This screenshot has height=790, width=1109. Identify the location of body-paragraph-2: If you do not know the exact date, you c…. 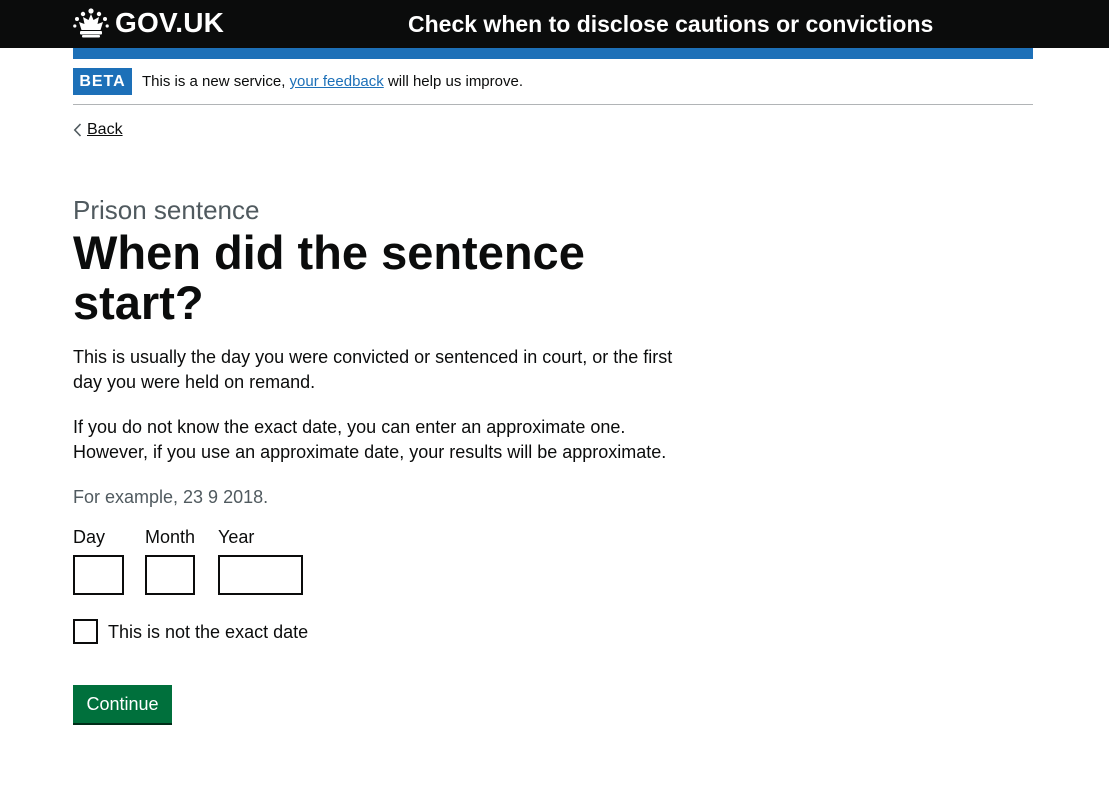
(370, 439).